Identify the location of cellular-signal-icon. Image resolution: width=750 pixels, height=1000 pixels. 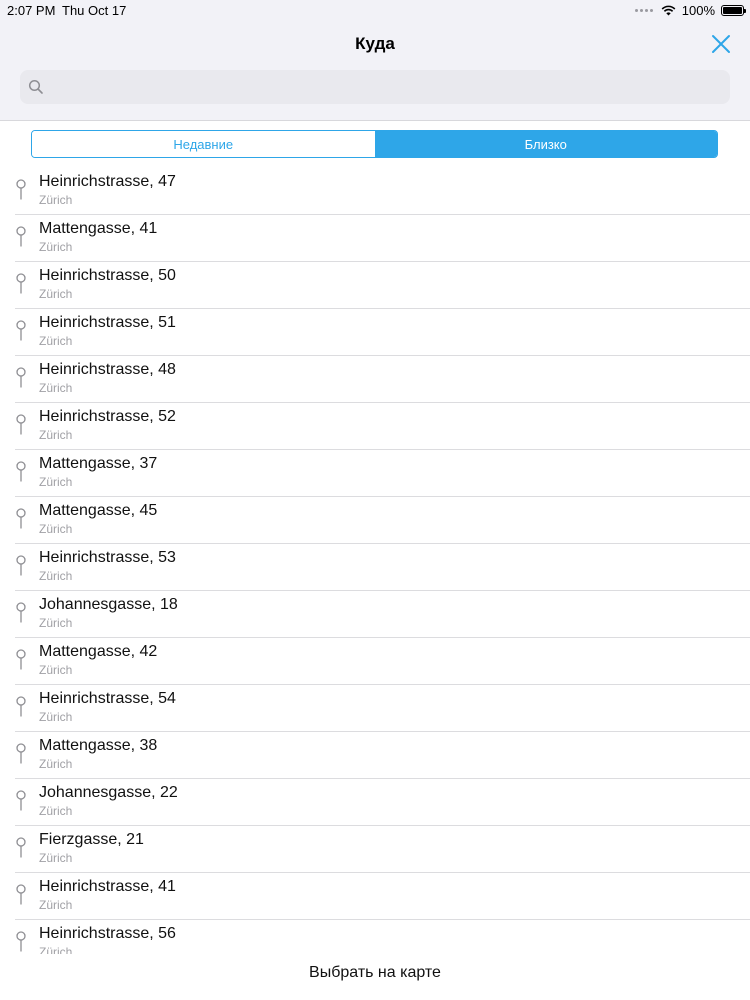
(643, 10).